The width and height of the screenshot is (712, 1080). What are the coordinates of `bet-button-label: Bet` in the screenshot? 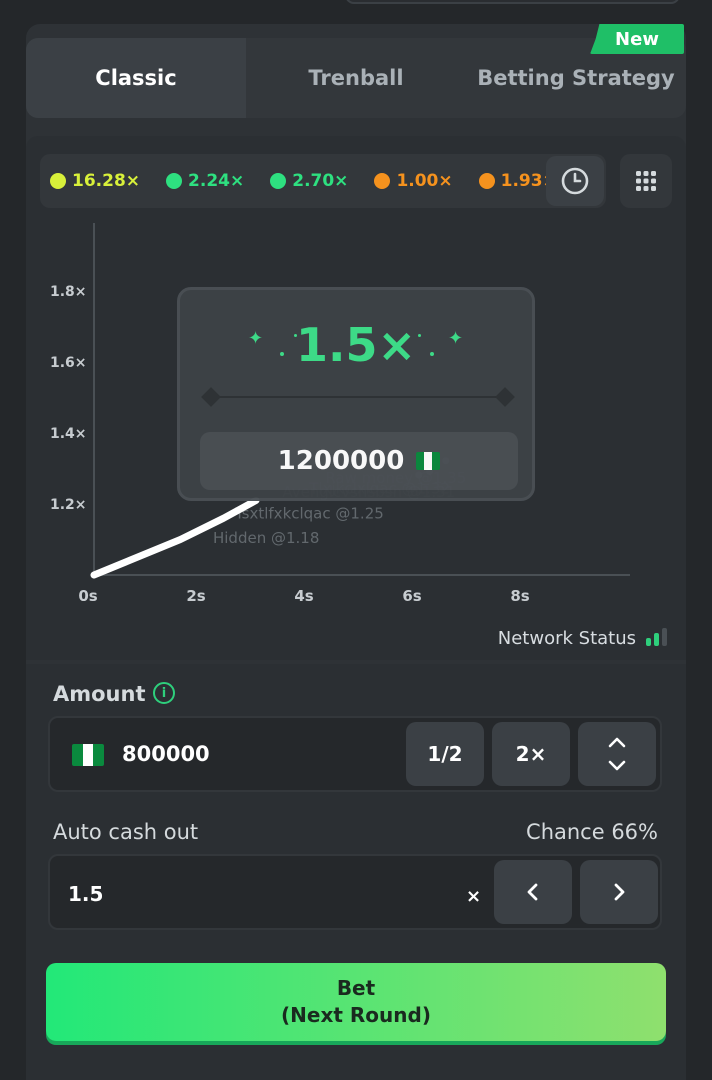 It's located at (356, 988).